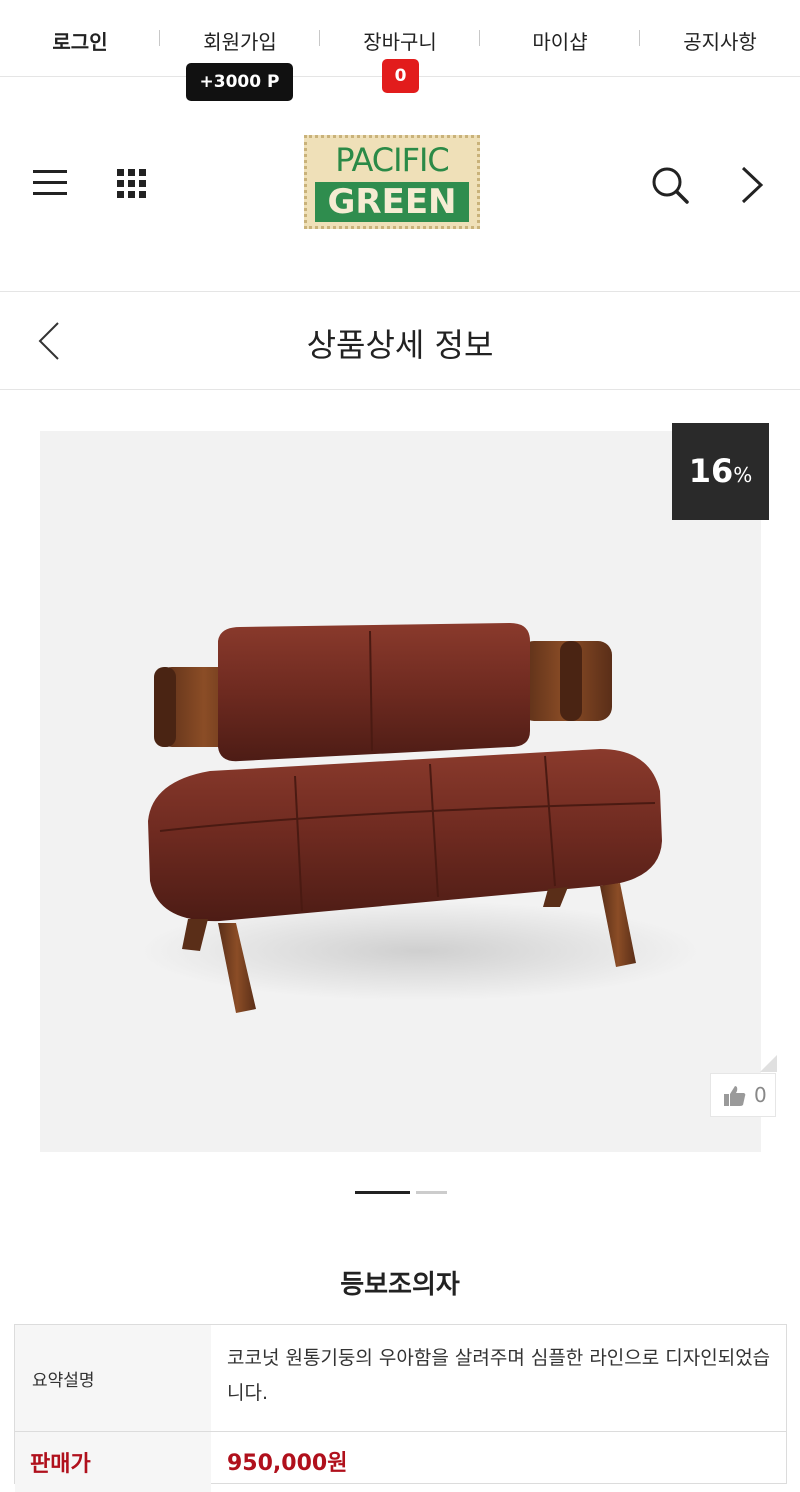 This screenshot has width=800, height=1492. What do you see at coordinates (400, 1285) in the screenshot?
I see `product-name: 등보조의자` at bounding box center [400, 1285].